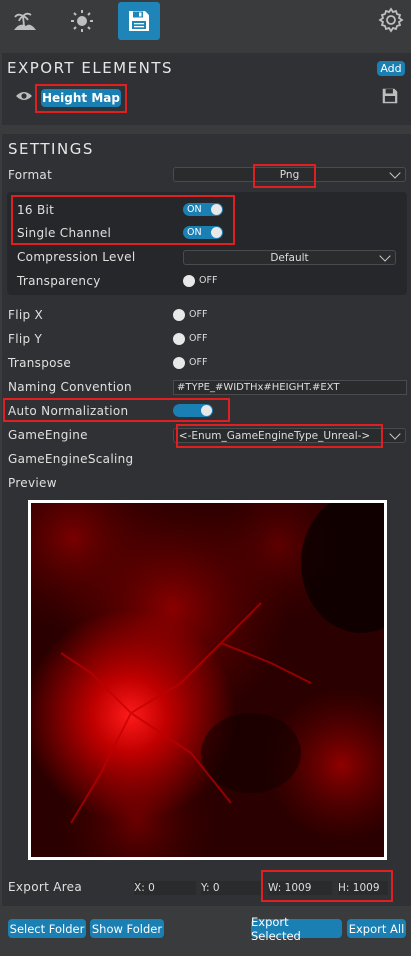 This screenshot has width=411, height=956. What do you see at coordinates (290, 387) in the screenshot?
I see `naming-input: #TYPE_#WIDTHx#HEIGHT.#EXT` at bounding box center [290, 387].